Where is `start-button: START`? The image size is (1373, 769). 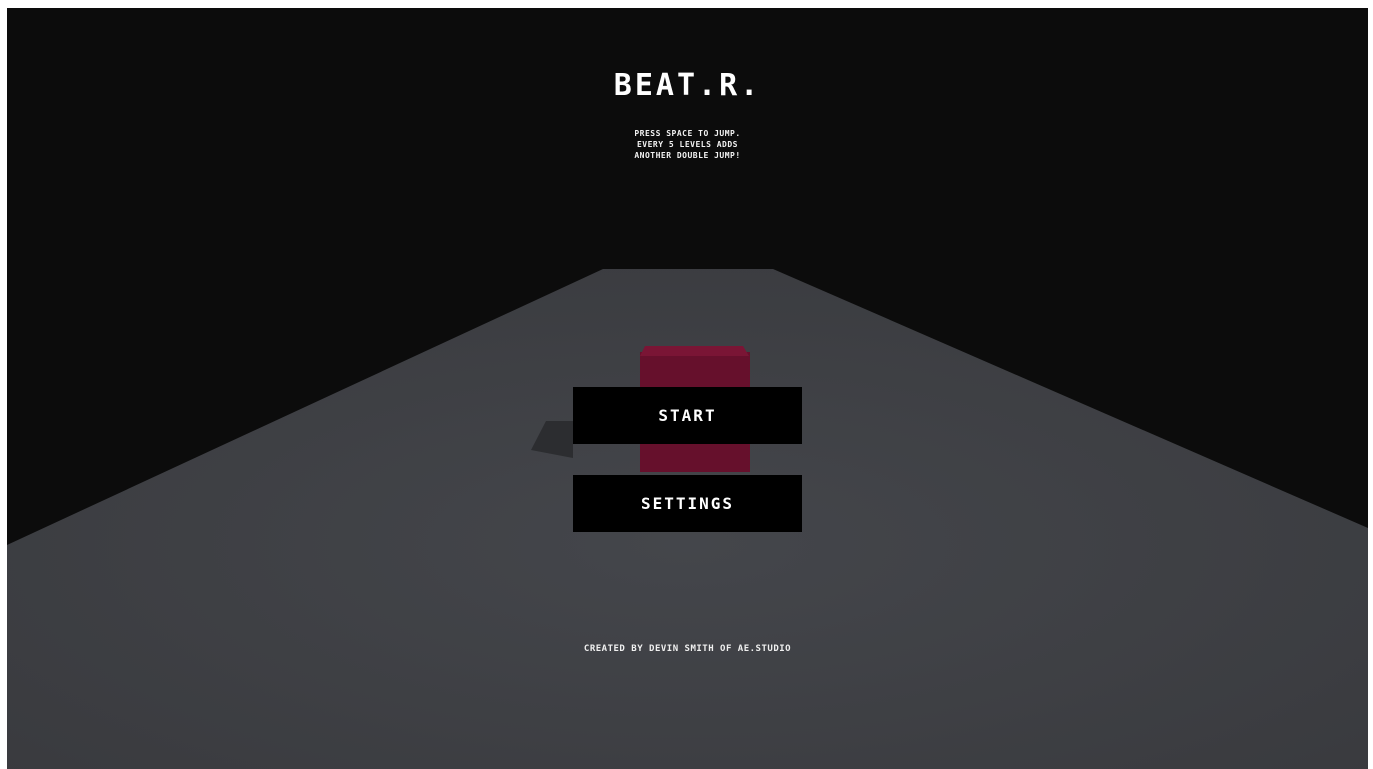
start-button: START is located at coordinates (687, 415).